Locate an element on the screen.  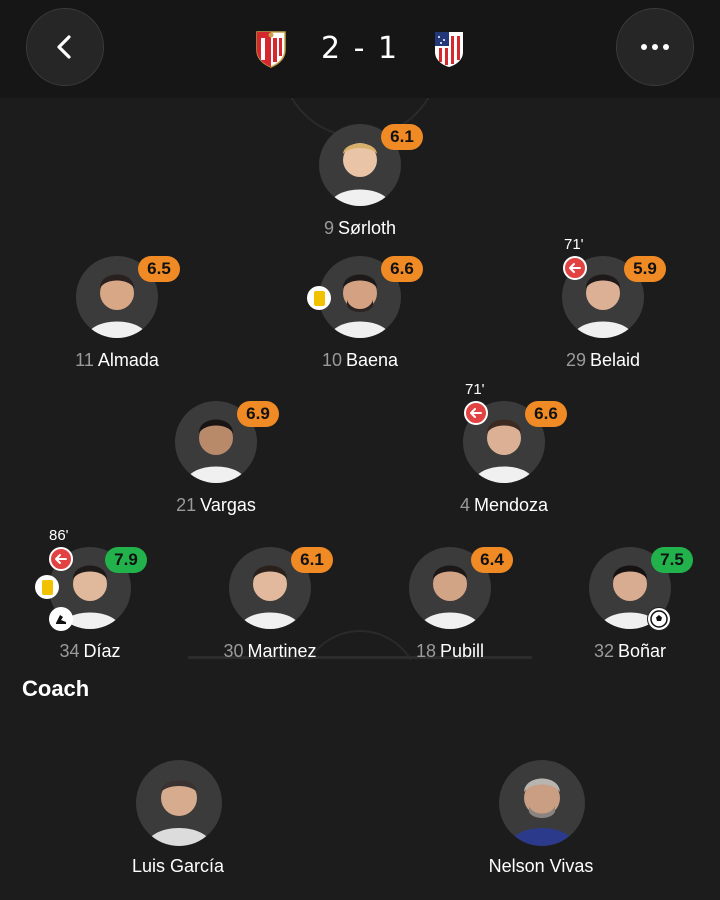
back-button is located at coordinates (65, 47).